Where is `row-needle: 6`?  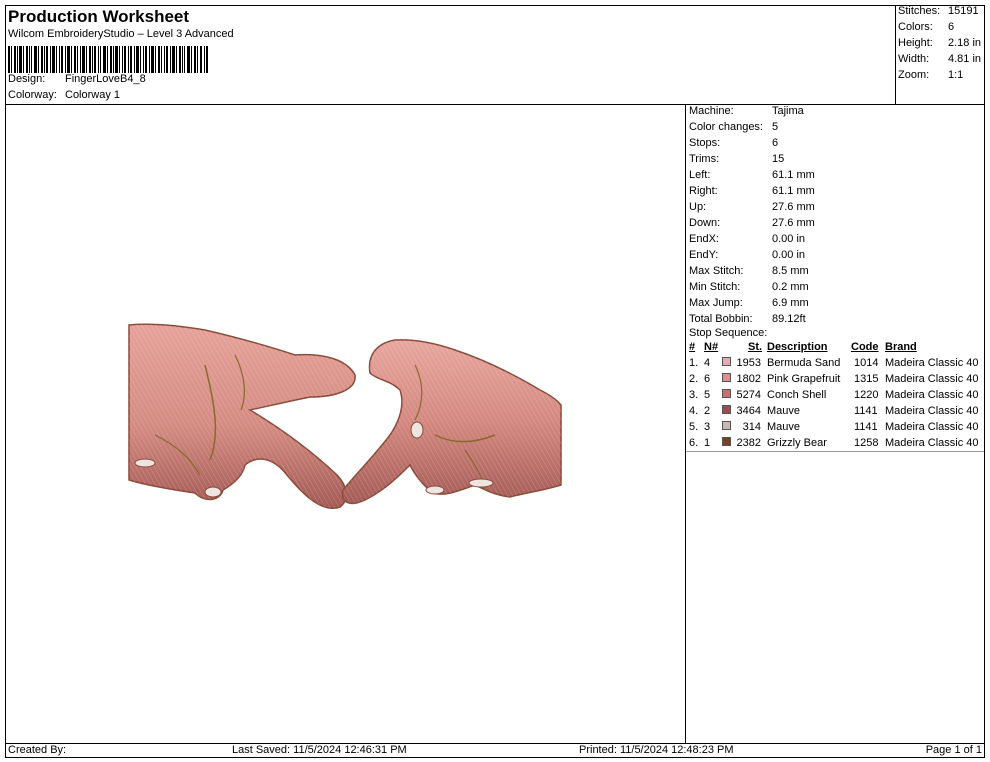
row-needle: 6 is located at coordinates (707, 379).